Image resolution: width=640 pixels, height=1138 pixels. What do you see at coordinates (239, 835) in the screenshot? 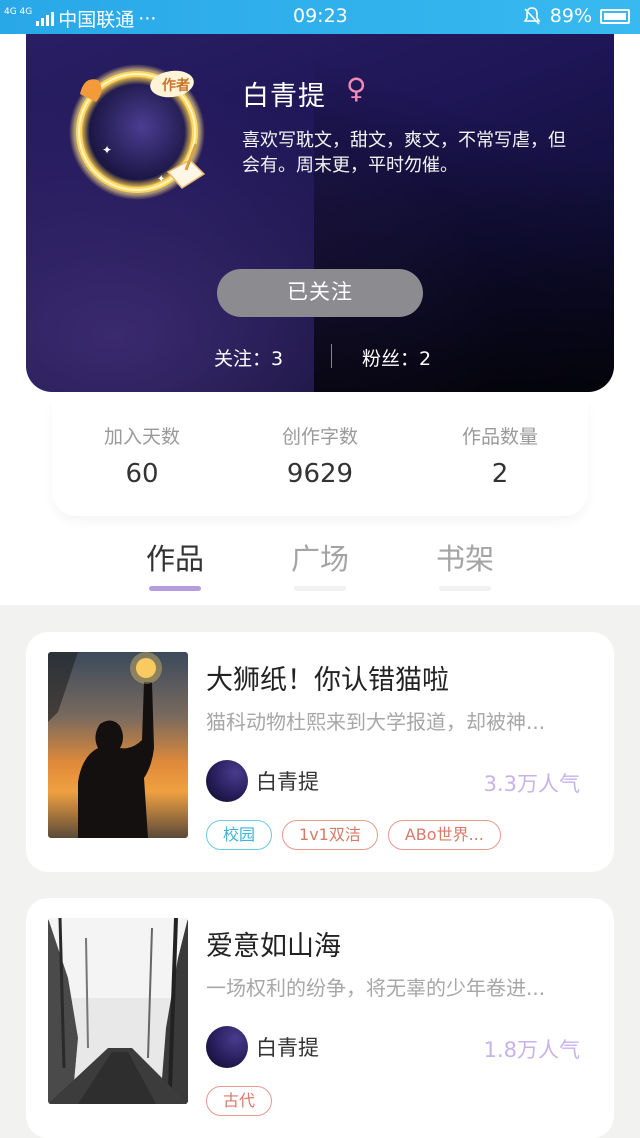
I see `tag: 校园` at bounding box center [239, 835].